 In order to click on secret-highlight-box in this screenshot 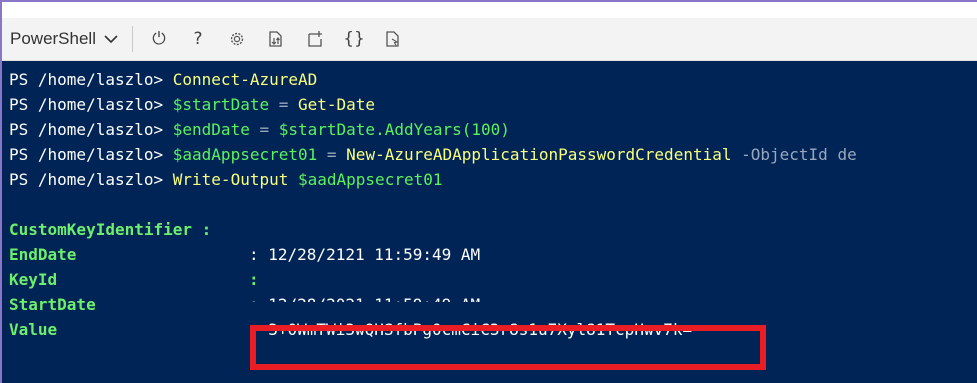, I will do `click(508, 347)`.